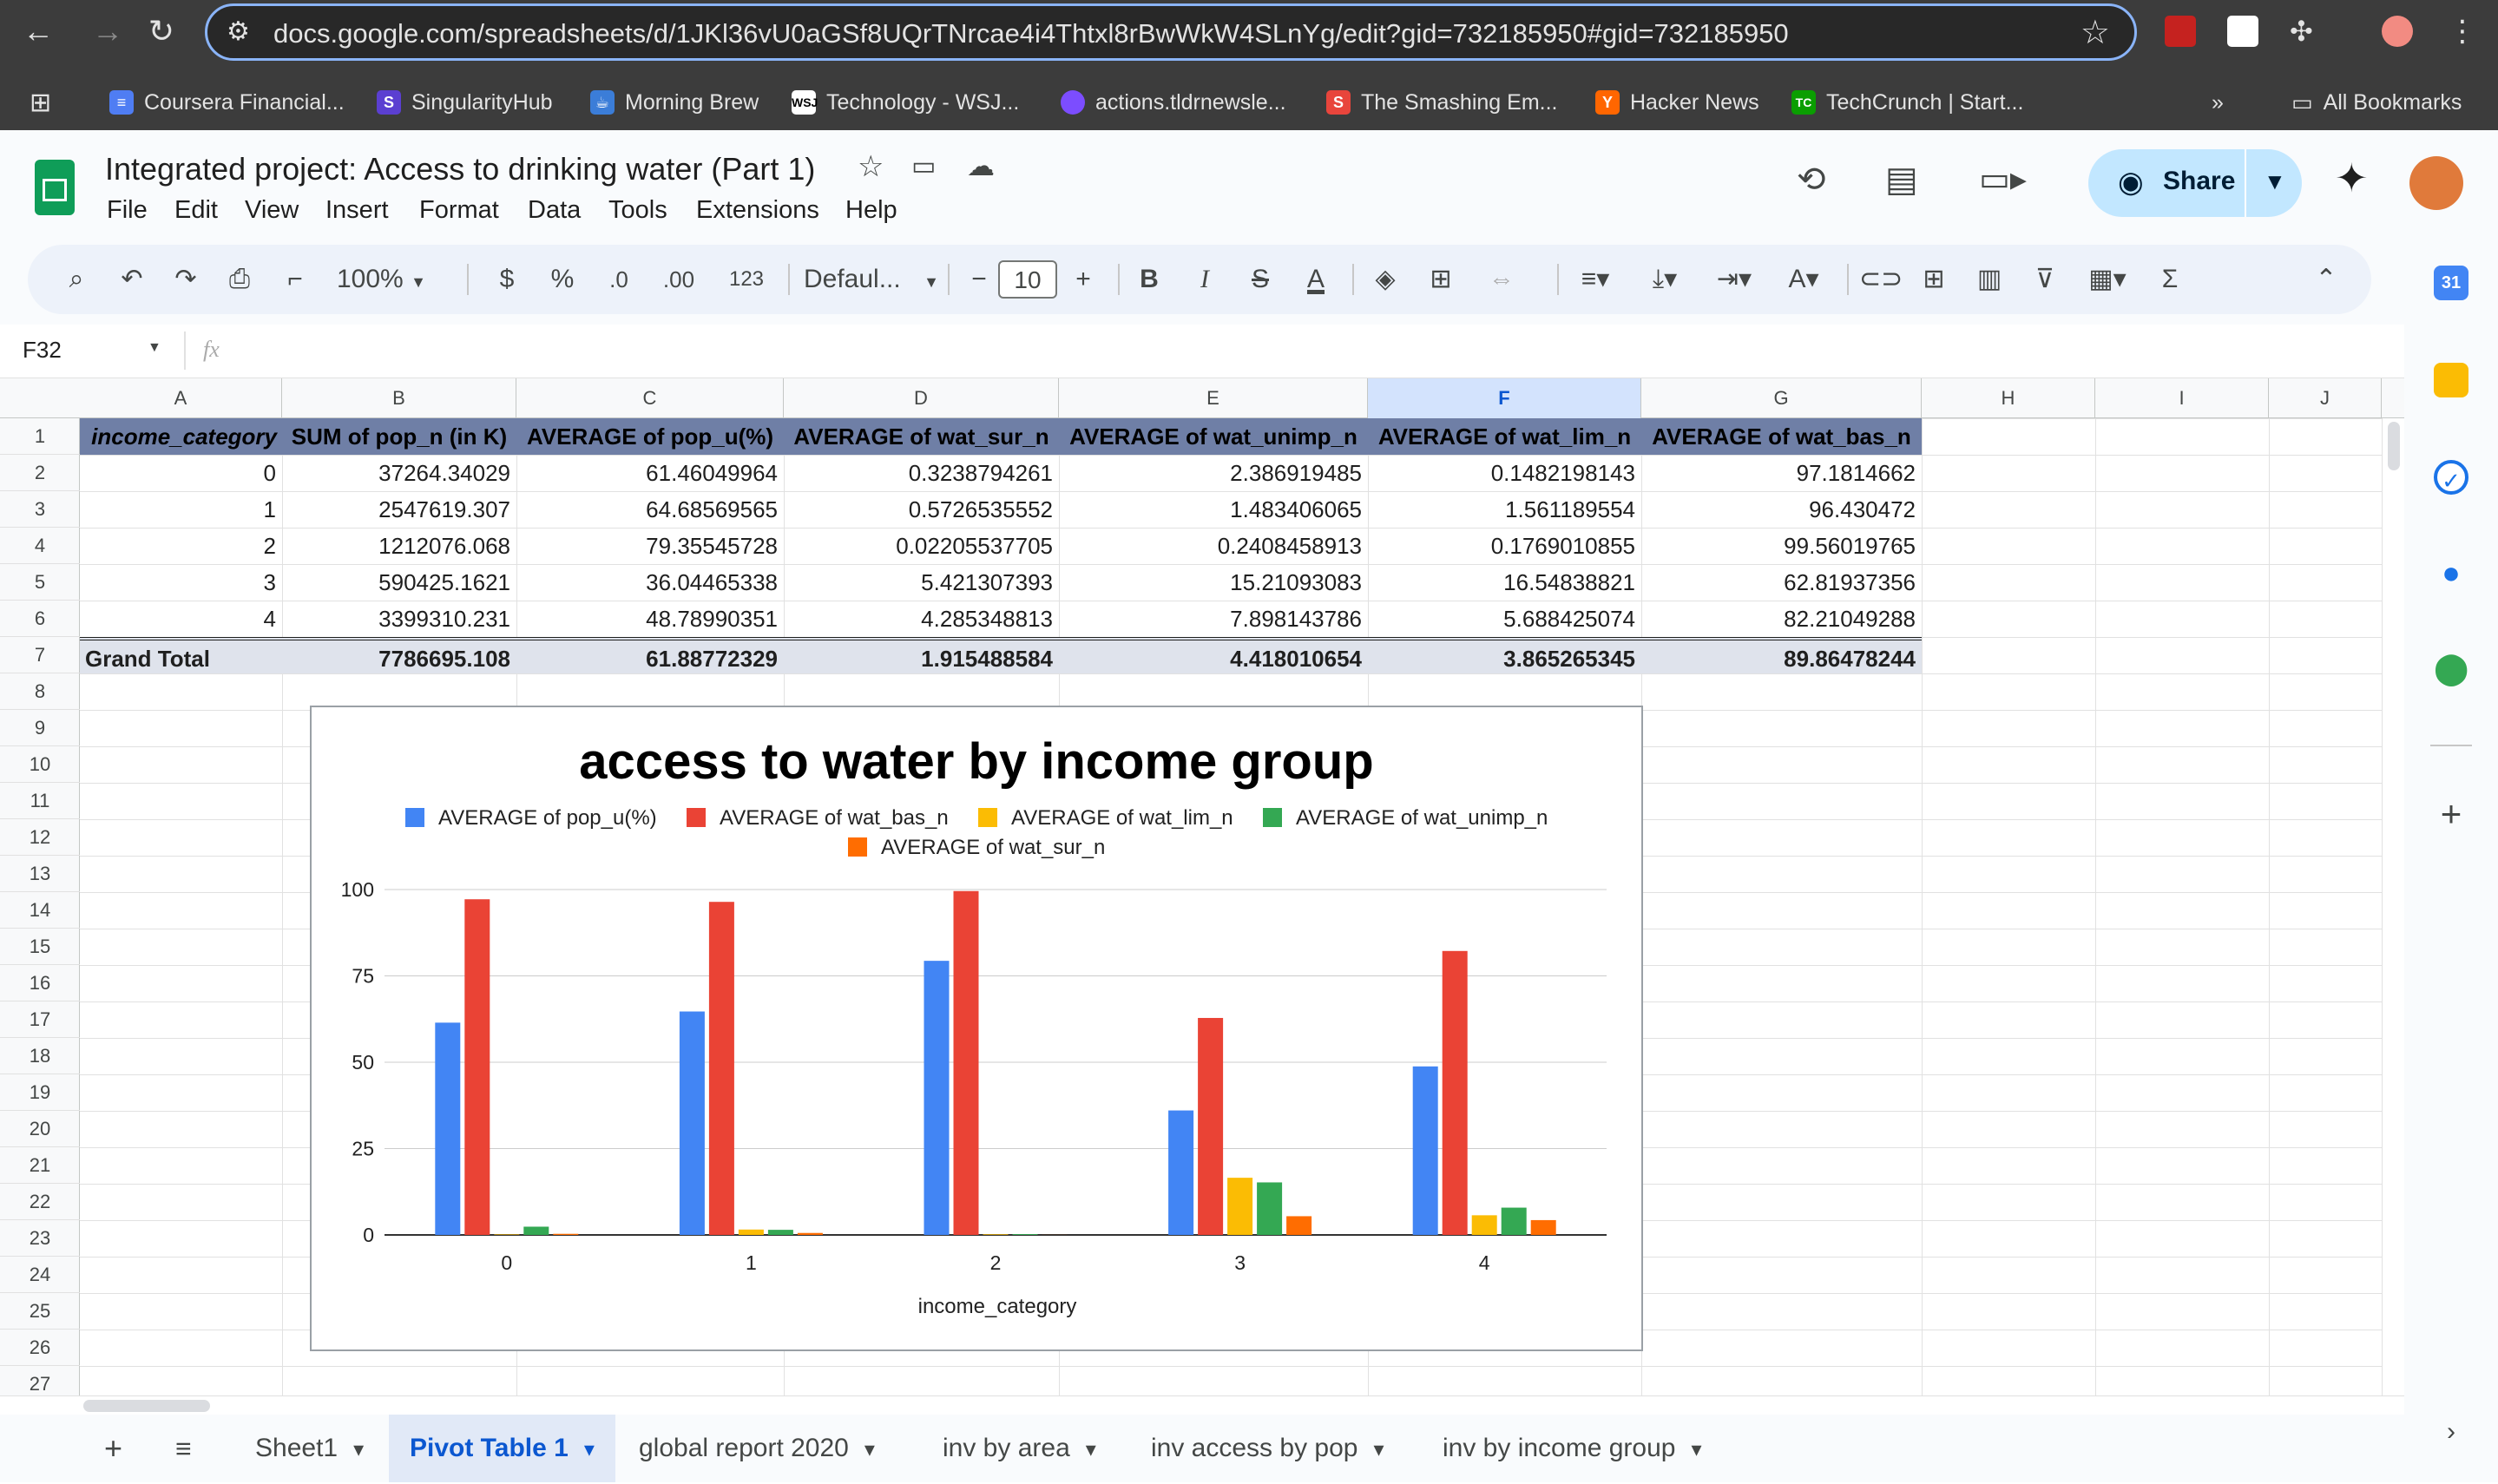 The width and height of the screenshot is (2498, 1484). What do you see at coordinates (399, 546) in the screenshot?
I see `pivot-data-cell: 1212076.068` at bounding box center [399, 546].